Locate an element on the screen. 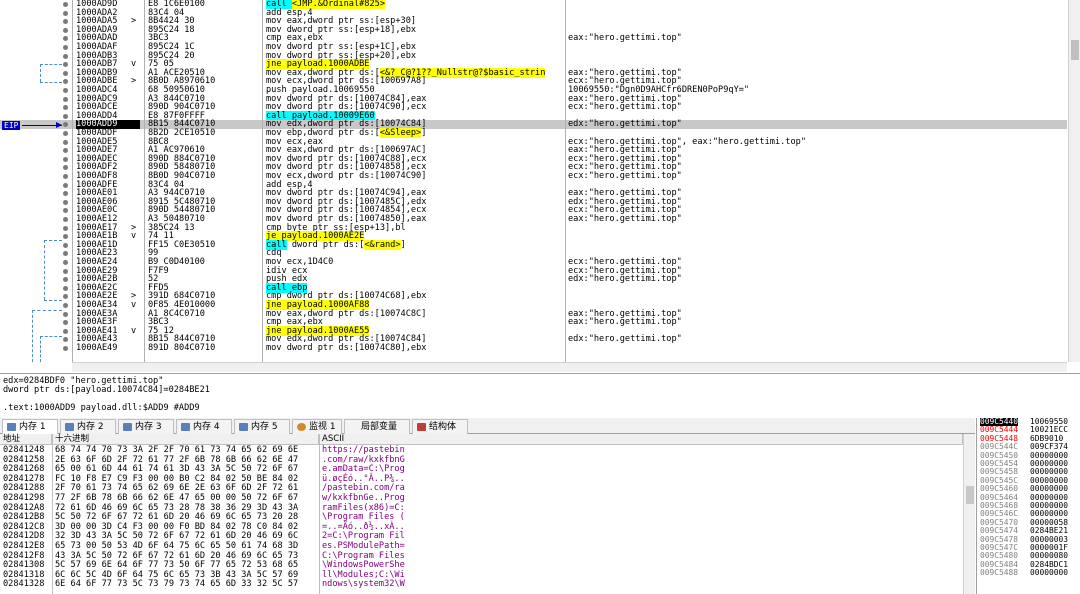 This screenshot has height=594, width=1080. dump-vertical-scrollbar is located at coordinates (969, 514).